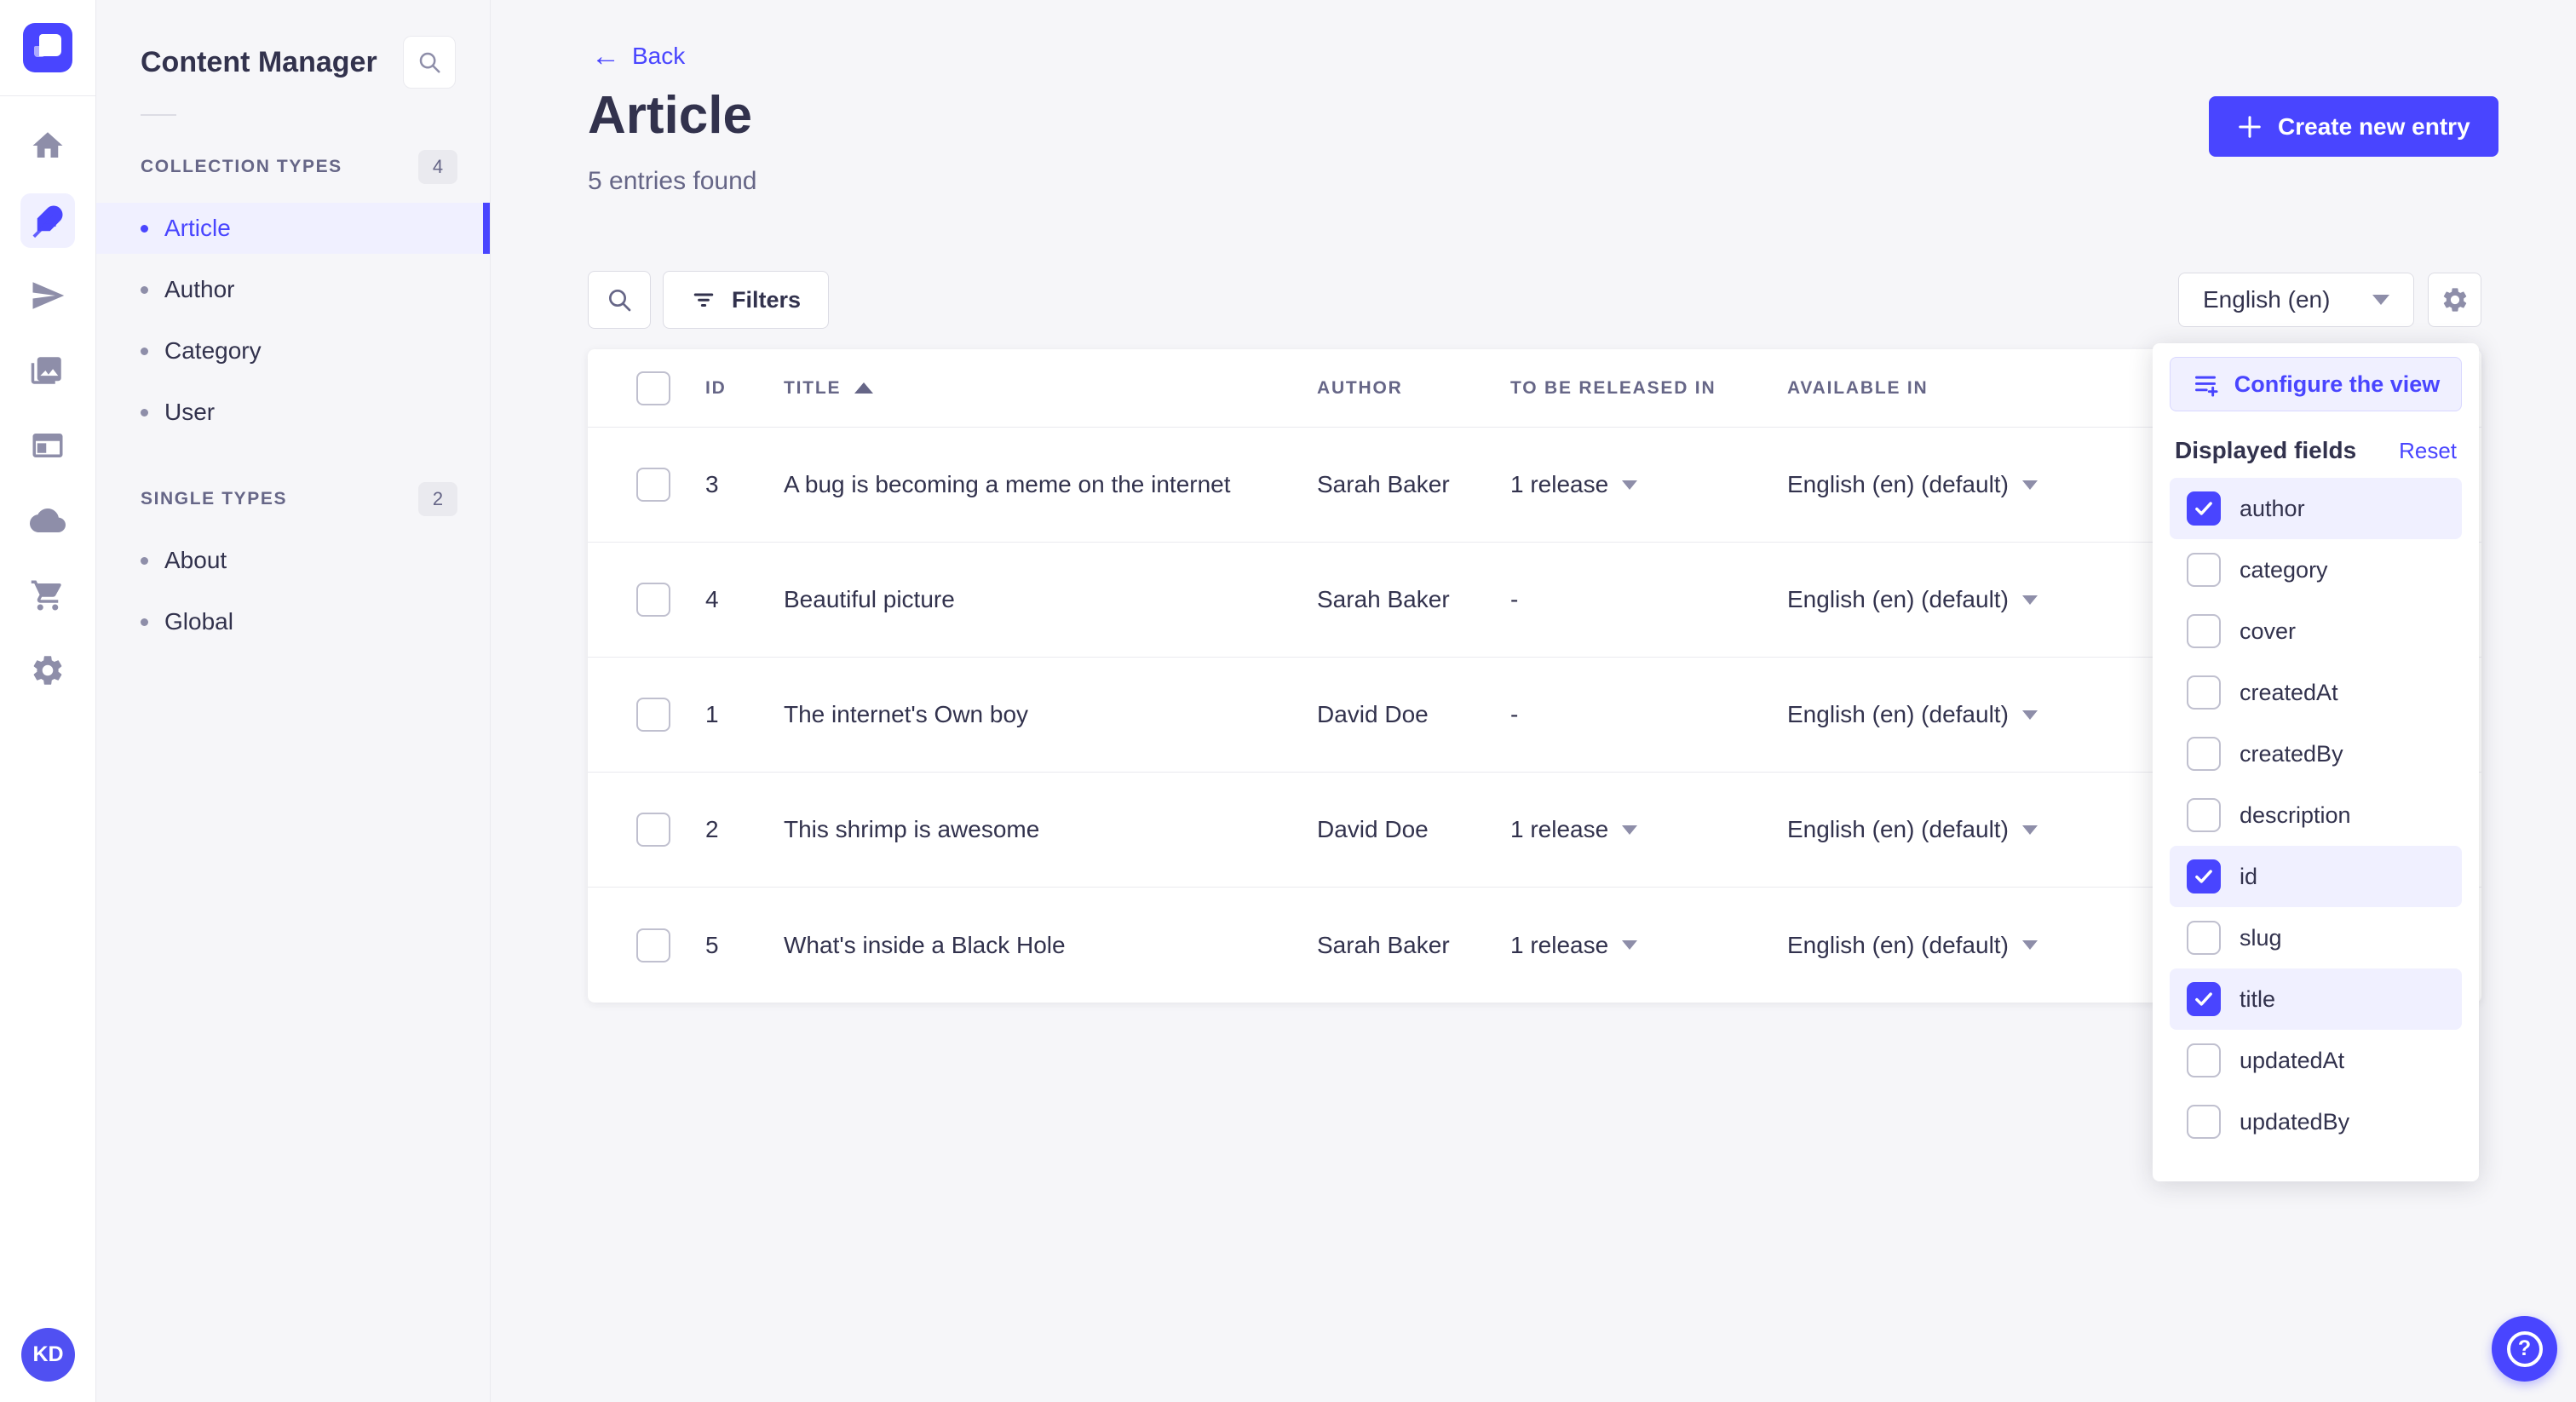  I want to click on field-label: cover, so click(2268, 631).